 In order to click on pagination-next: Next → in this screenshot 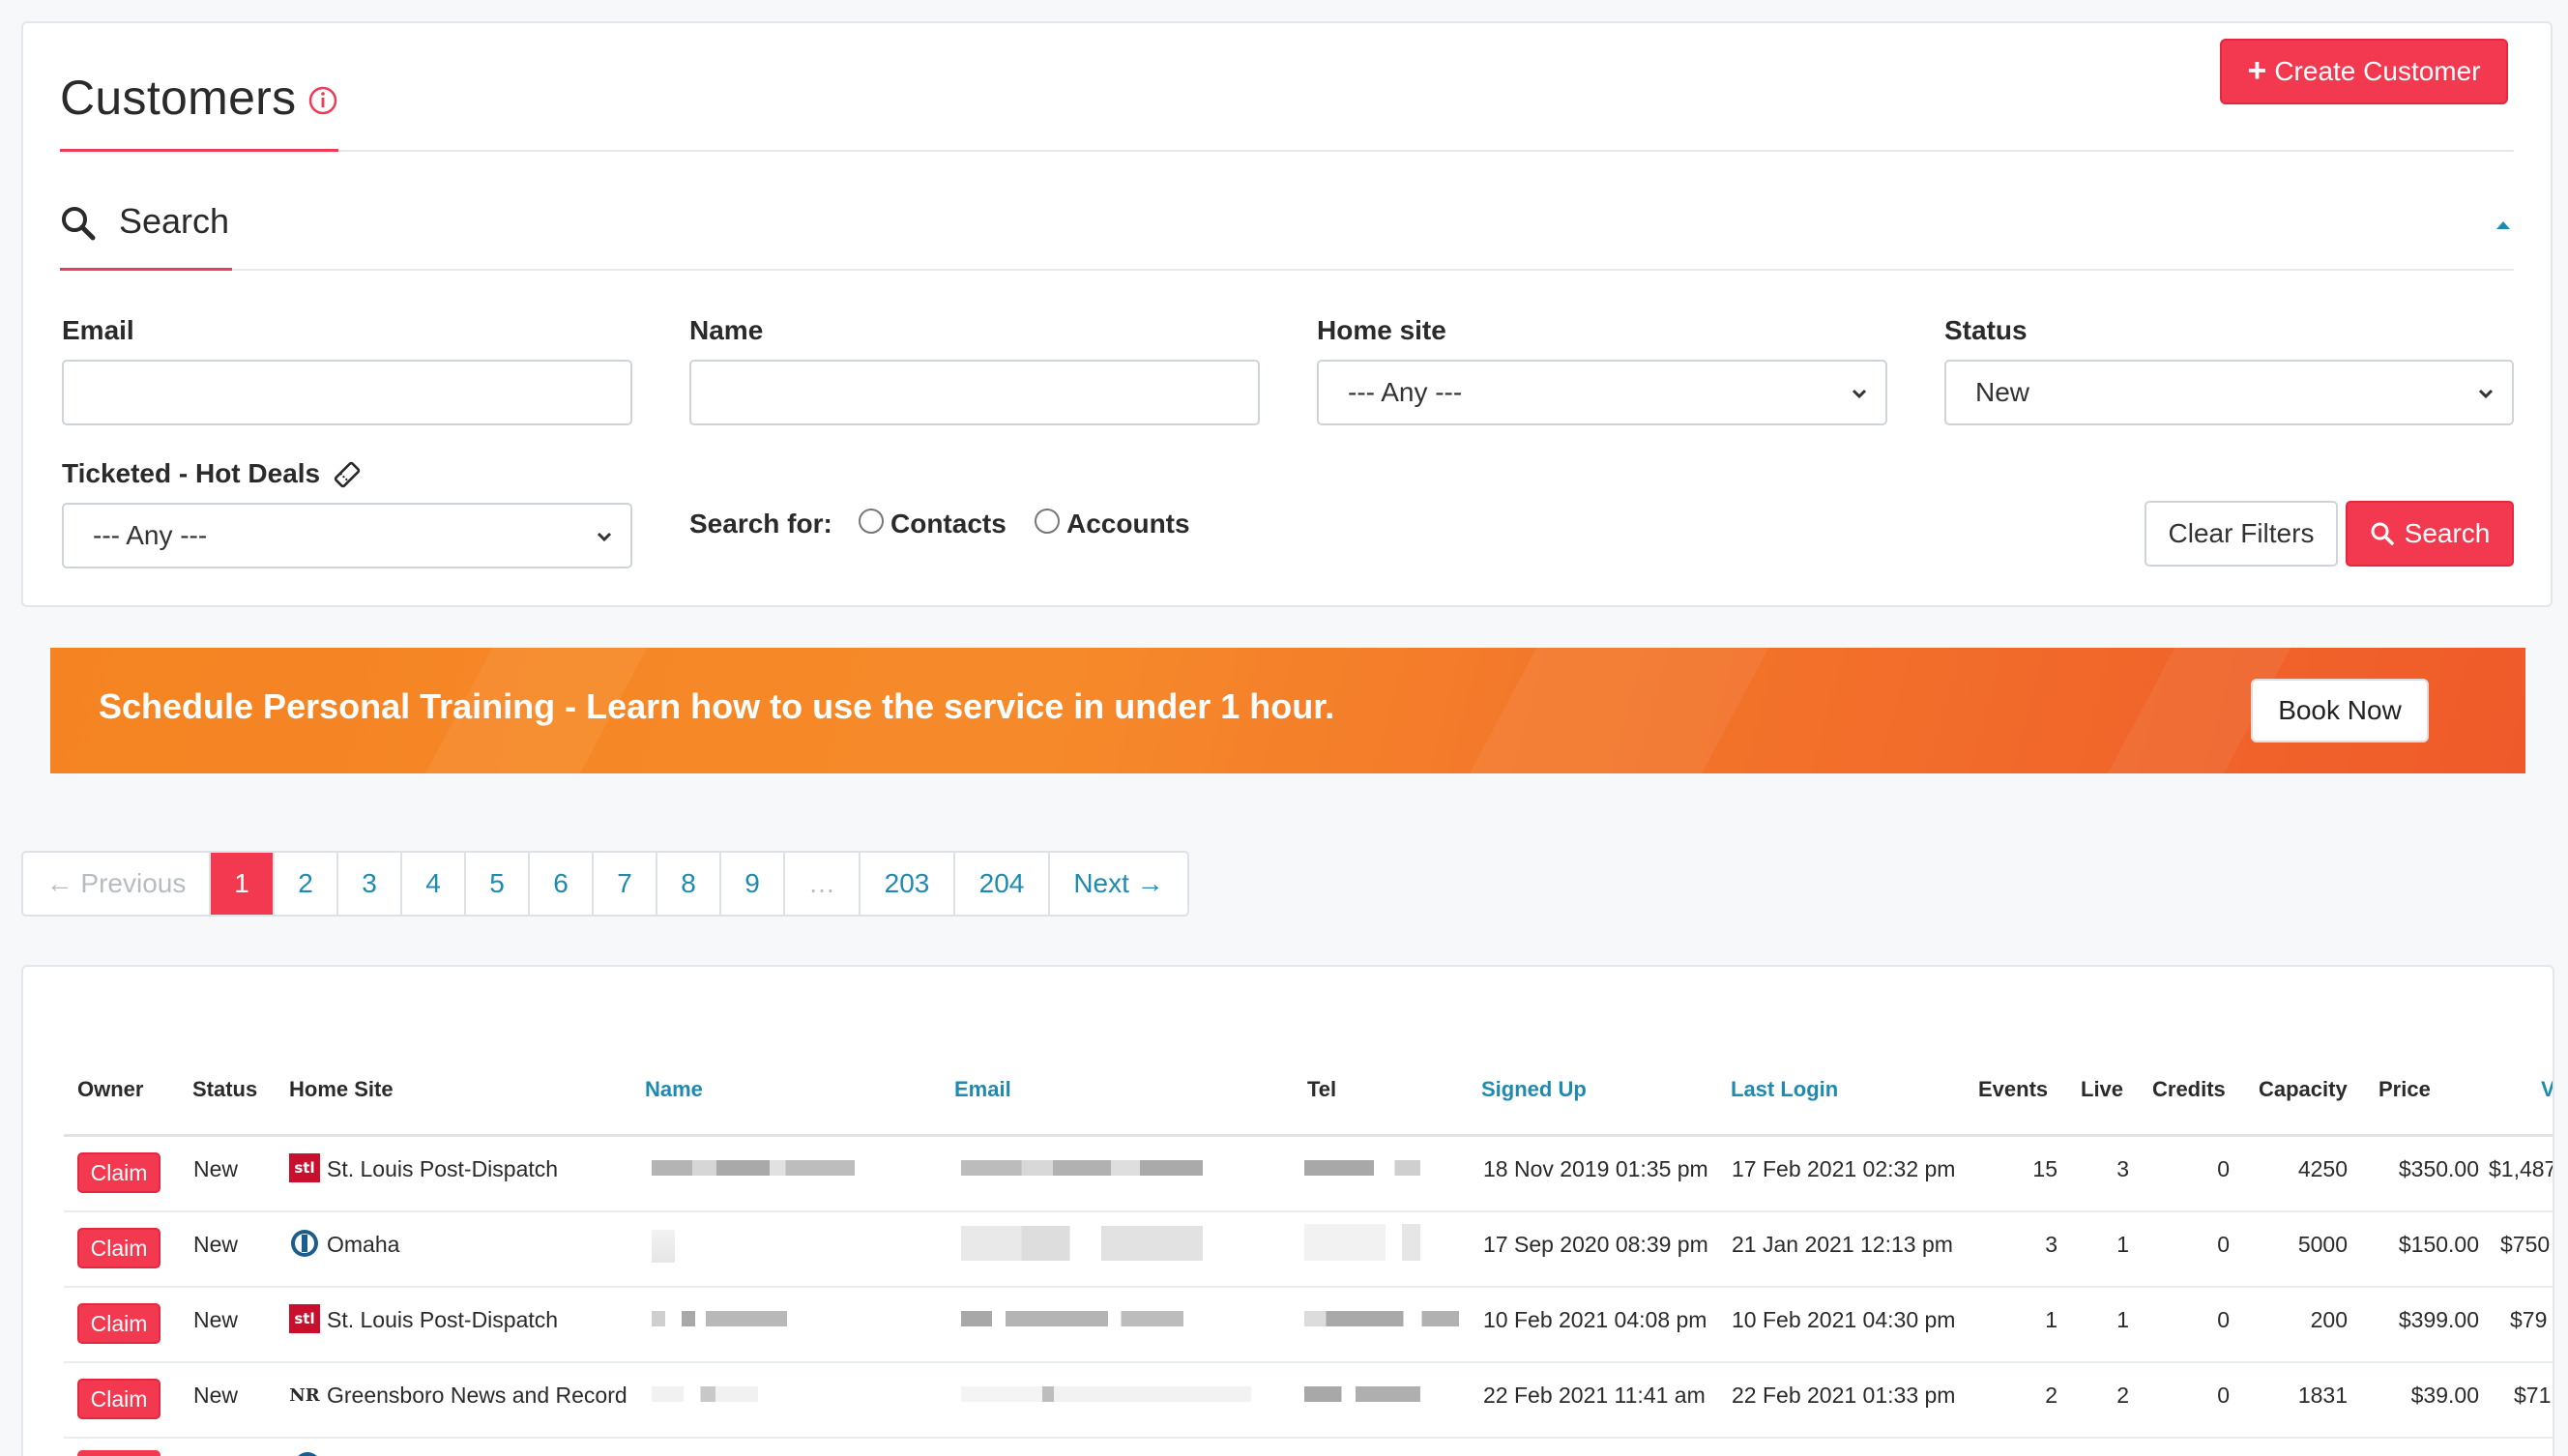, I will do `click(1118, 884)`.